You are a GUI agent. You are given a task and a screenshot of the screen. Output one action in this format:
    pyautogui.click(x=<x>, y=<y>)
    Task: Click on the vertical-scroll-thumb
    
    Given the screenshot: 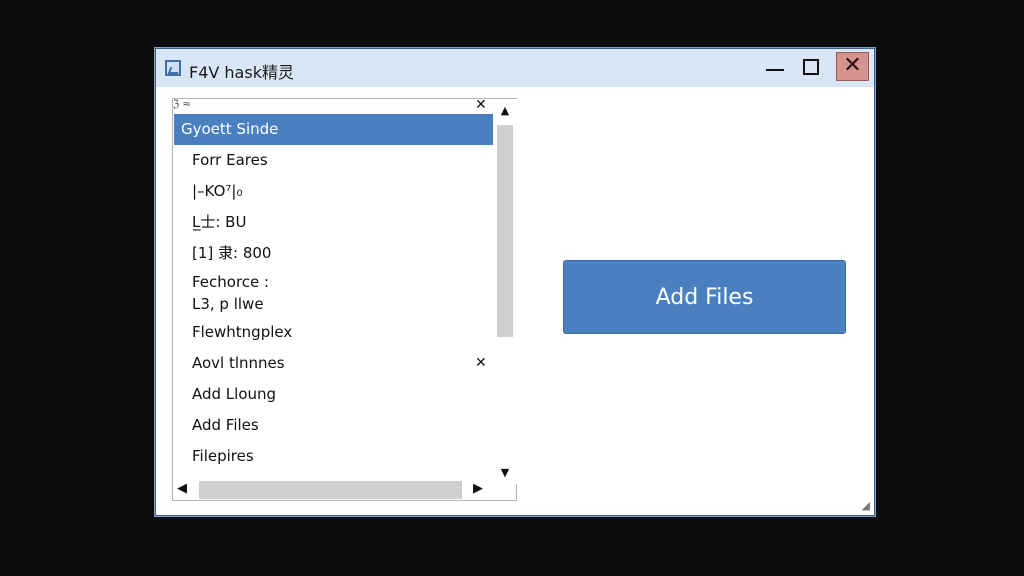 What is the action you would take?
    pyautogui.click(x=505, y=231)
    